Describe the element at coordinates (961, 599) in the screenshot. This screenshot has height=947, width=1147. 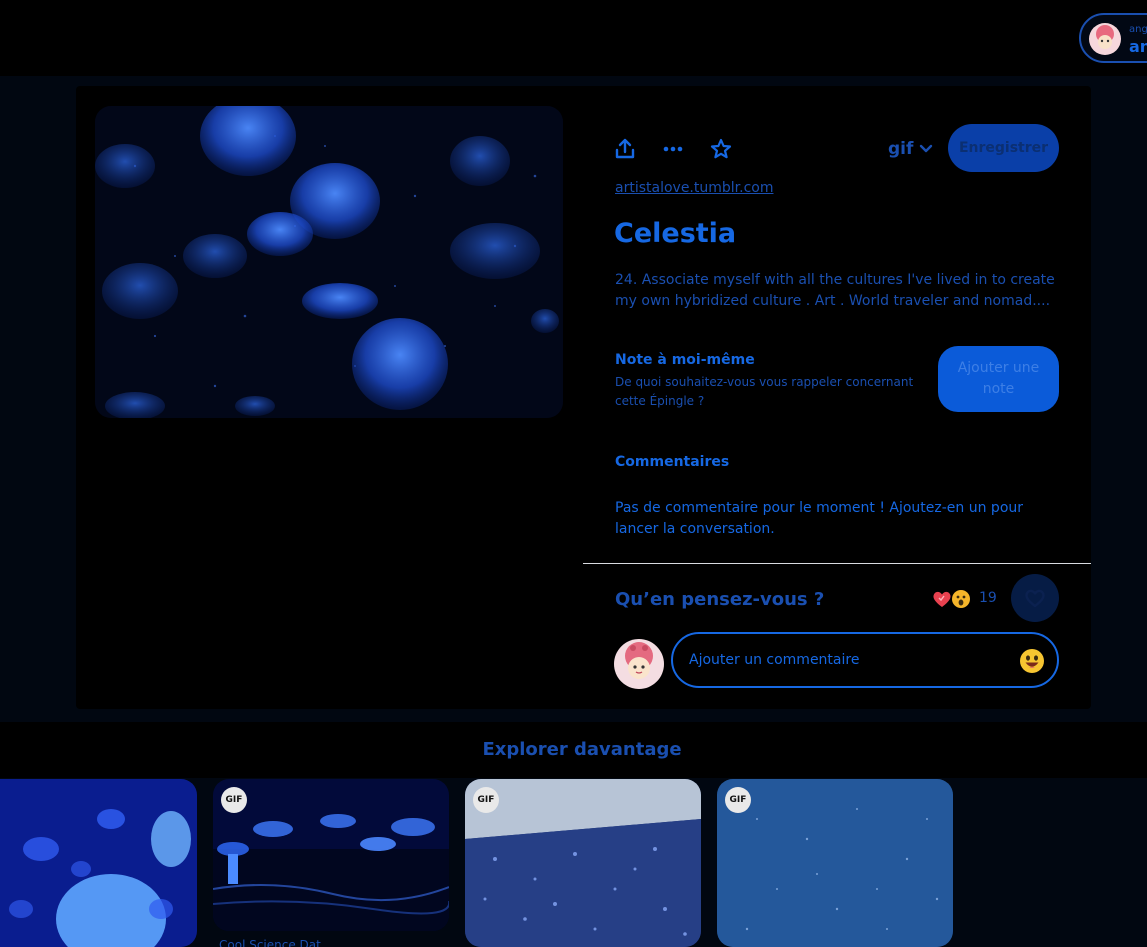
I see `surprised-emoji-icon` at that location.